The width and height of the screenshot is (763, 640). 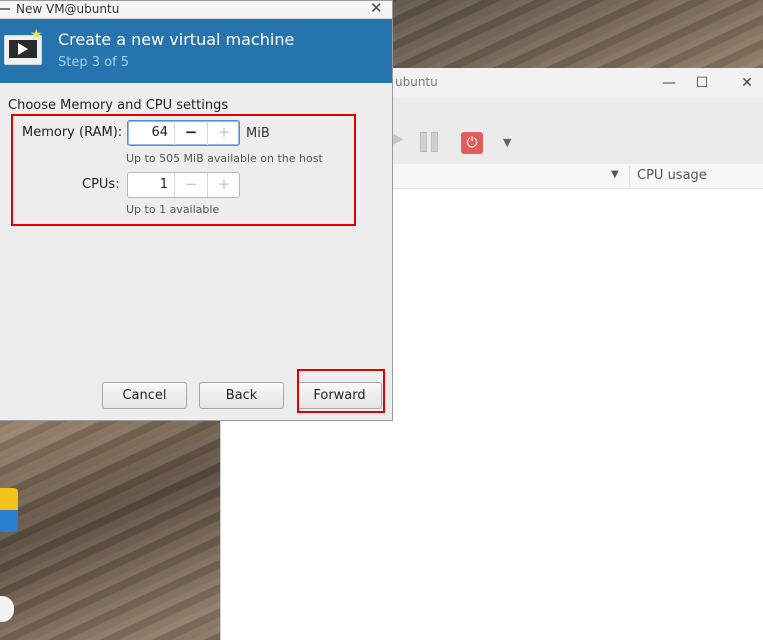 What do you see at coordinates (101, 184) in the screenshot?
I see `cpus-label: CPUs:` at bounding box center [101, 184].